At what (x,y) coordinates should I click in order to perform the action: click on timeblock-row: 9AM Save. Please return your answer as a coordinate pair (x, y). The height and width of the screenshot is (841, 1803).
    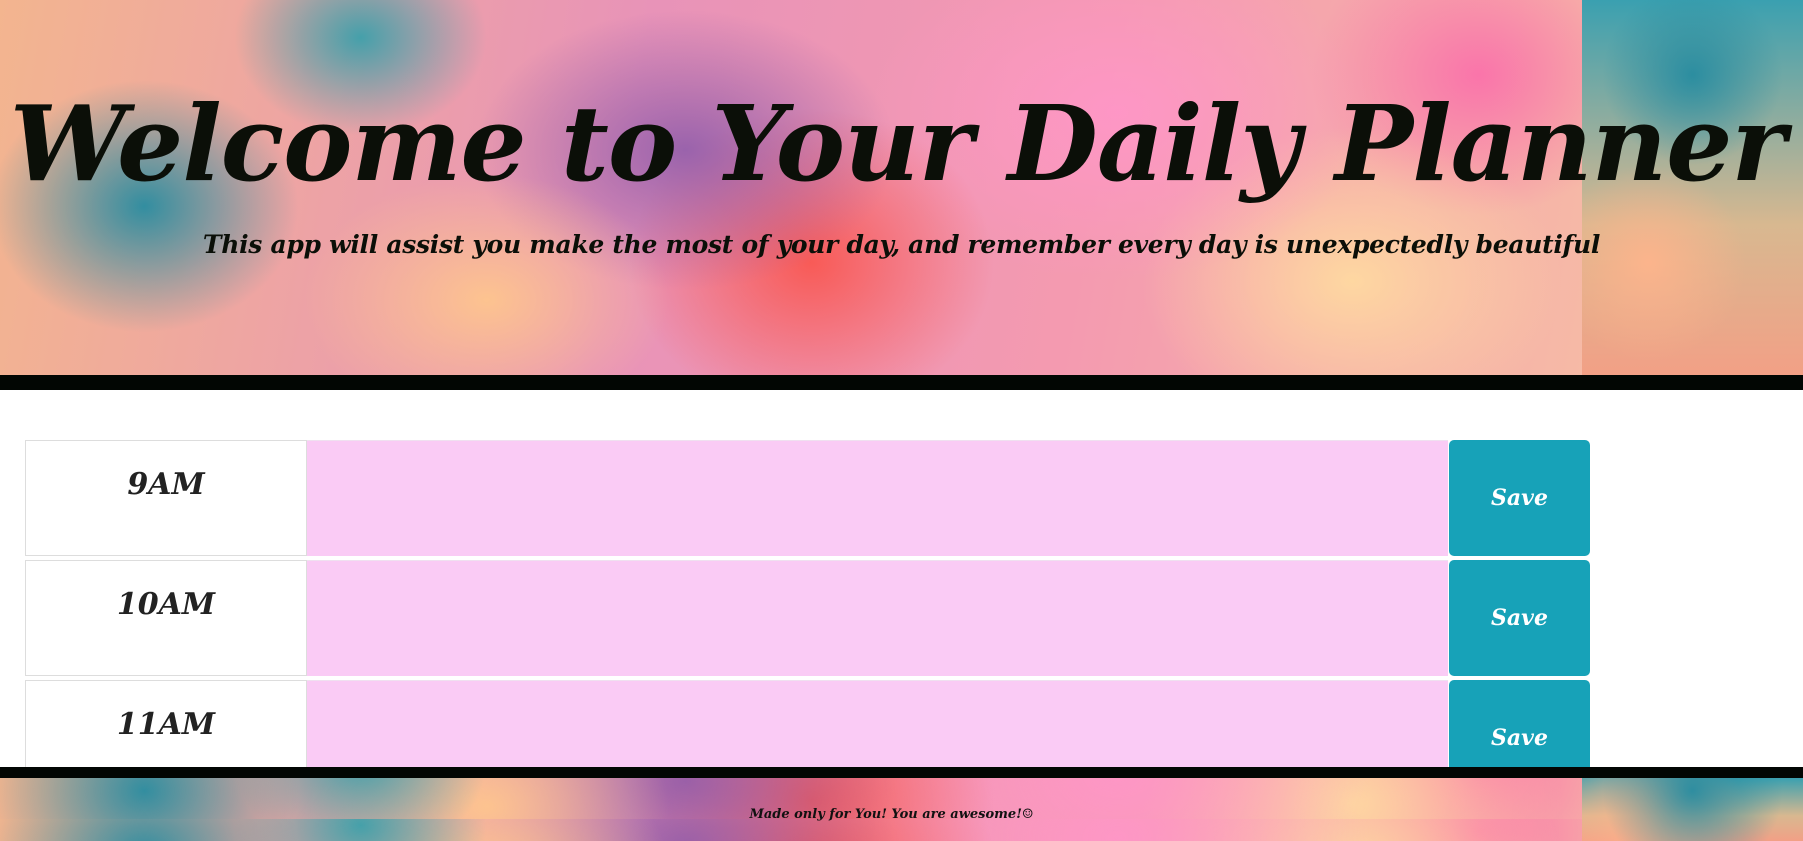
    Looking at the image, I should click on (808, 498).